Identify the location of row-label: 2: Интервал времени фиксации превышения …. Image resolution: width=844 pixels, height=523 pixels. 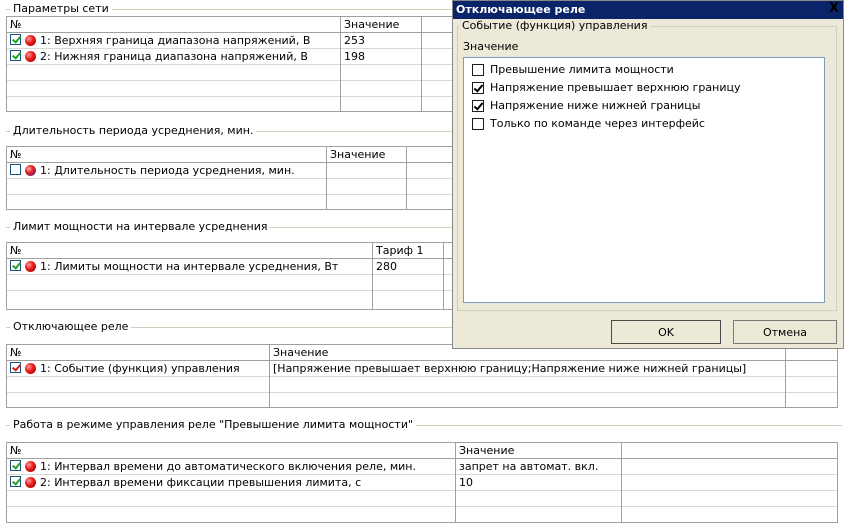
(201, 482).